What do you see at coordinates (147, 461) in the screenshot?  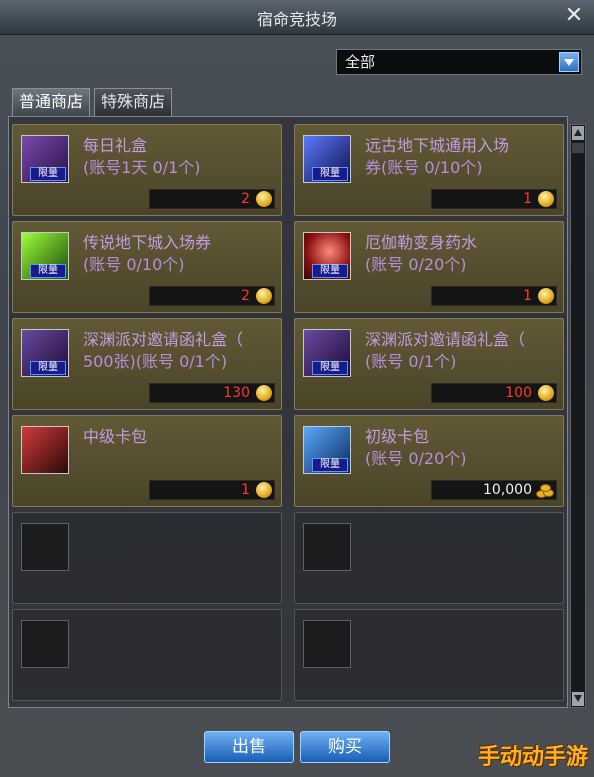 I see `shop-item-card: 中级卡包 1` at bounding box center [147, 461].